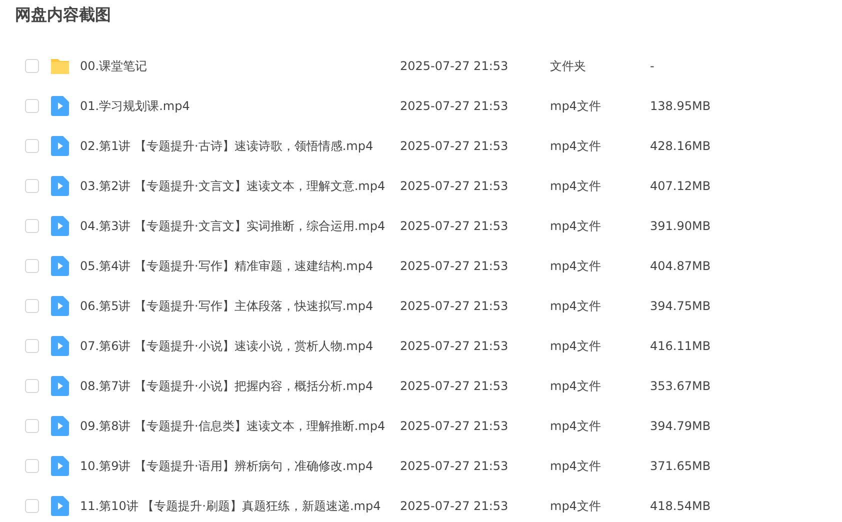  What do you see at coordinates (681, 146) in the screenshot?
I see `file-size: 428.16MB` at bounding box center [681, 146].